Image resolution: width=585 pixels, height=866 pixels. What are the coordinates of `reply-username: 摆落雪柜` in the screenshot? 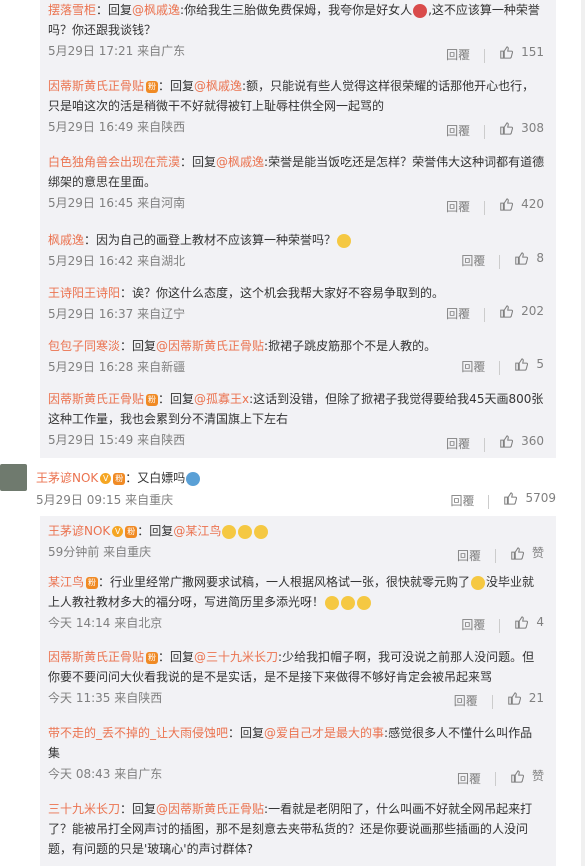 It's located at (72, 10).